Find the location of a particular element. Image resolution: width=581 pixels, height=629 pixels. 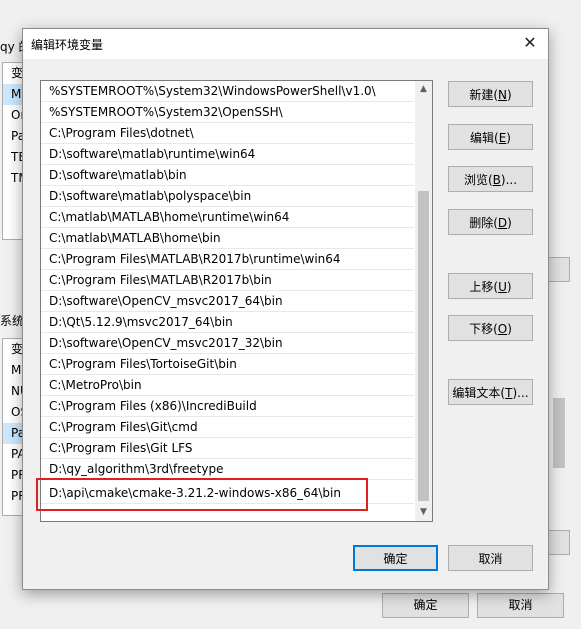

edit-text-button-label: 编辑文本( is located at coordinates (479, 393).